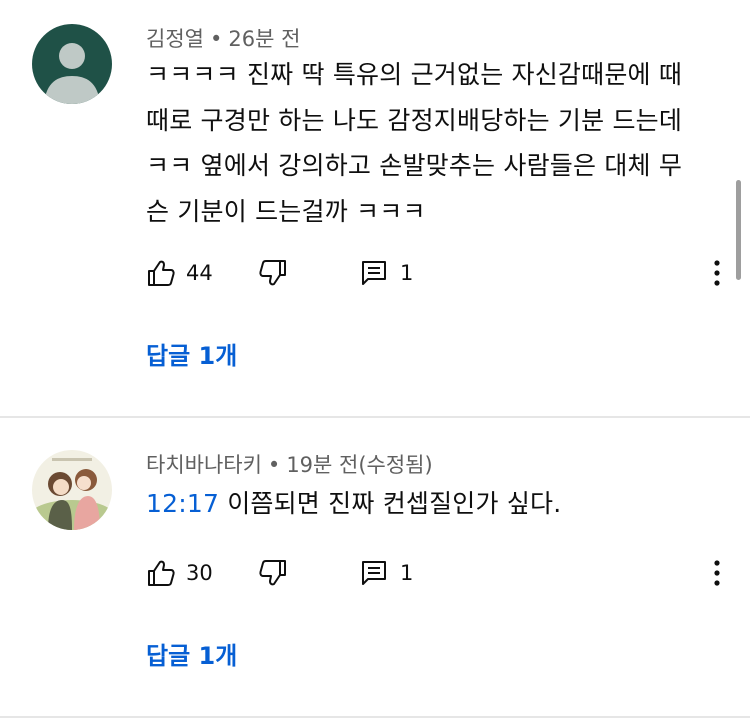  What do you see at coordinates (179, 273) in the screenshot?
I see `like-button: 44` at bounding box center [179, 273].